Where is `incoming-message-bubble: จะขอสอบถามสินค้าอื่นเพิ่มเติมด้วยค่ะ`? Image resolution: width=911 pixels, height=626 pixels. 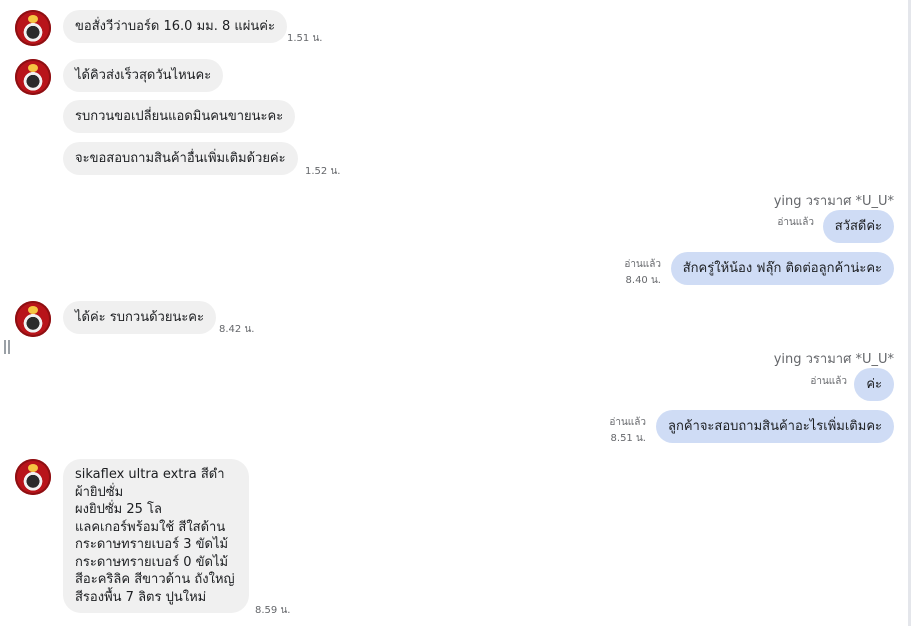 incoming-message-bubble: จะขอสอบถามสินค้าอื่นเพิ่มเติมด้วยค่ะ is located at coordinates (180, 158).